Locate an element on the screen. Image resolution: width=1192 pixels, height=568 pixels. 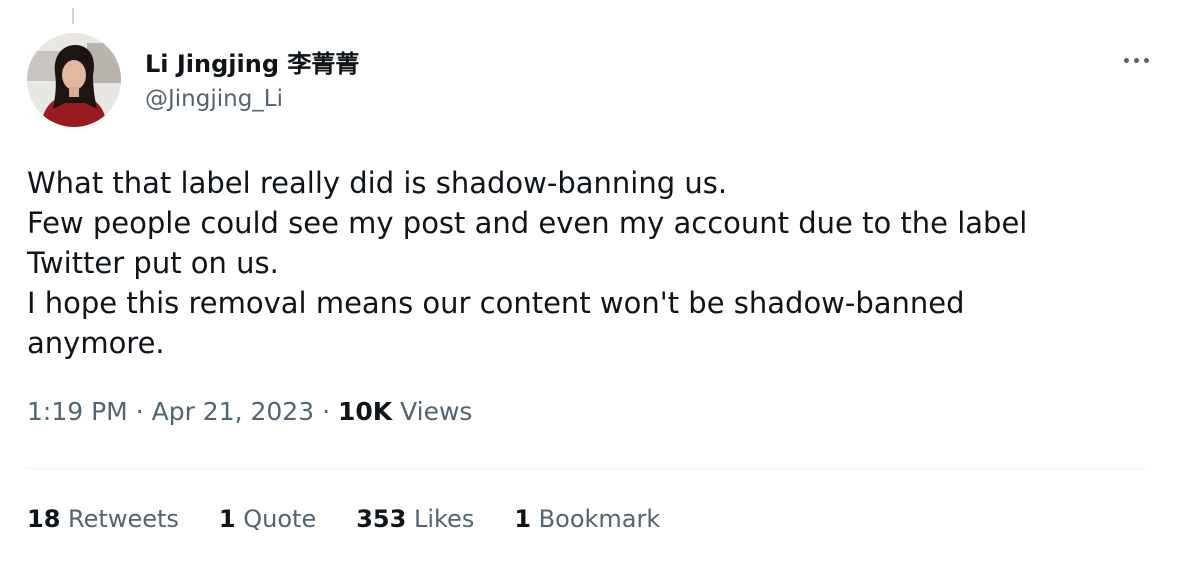
tweet-text-line: anymore. is located at coordinates (96, 343).